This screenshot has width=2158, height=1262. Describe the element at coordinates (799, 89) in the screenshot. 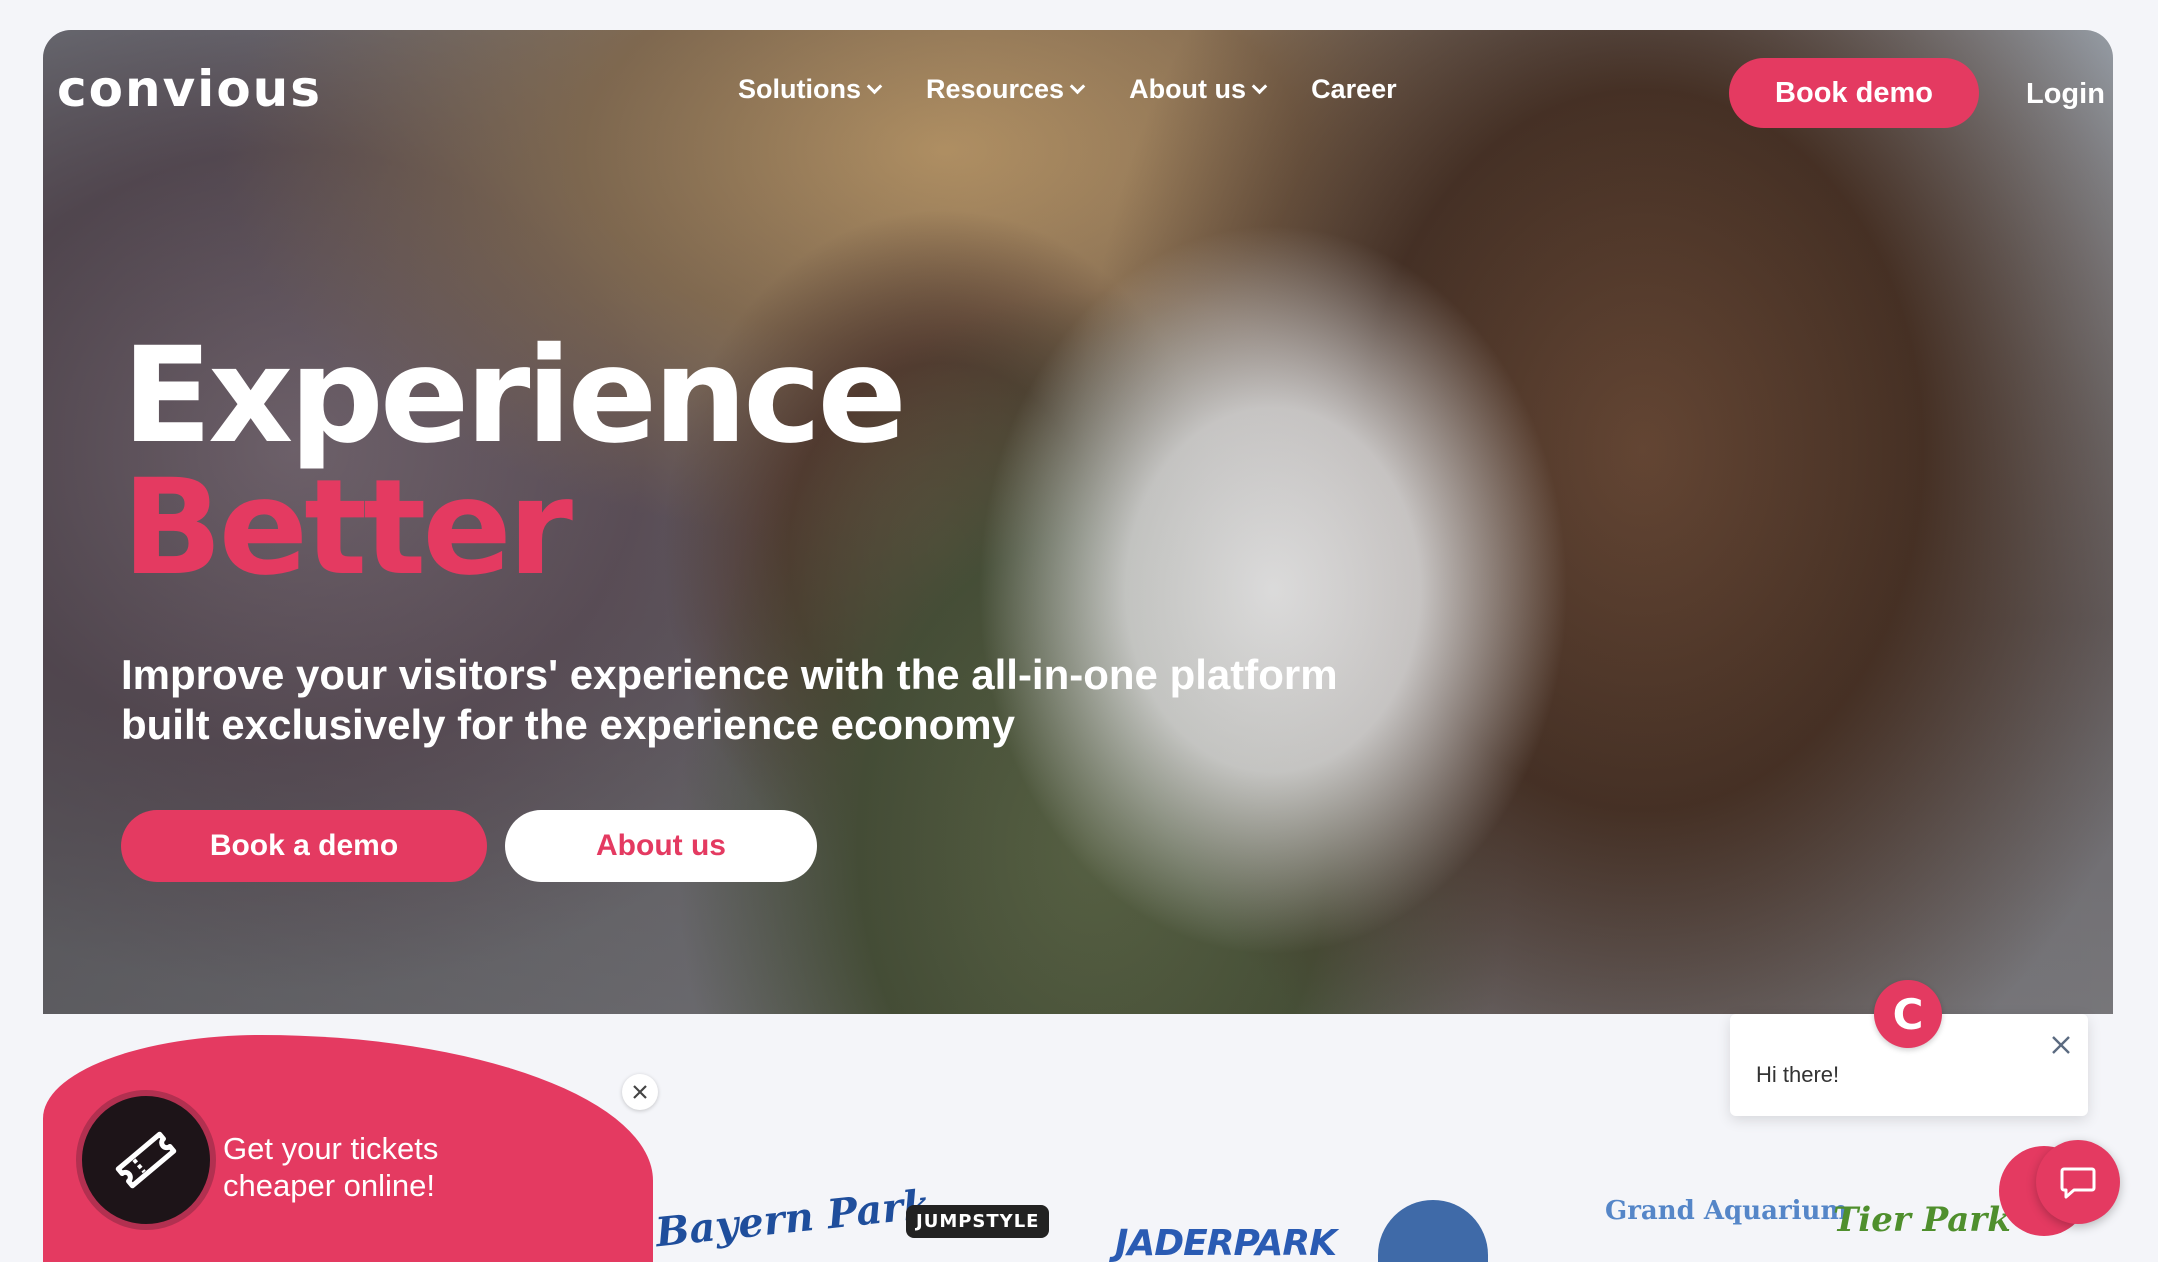

I see `nav-label-solutions: Solutions` at that location.